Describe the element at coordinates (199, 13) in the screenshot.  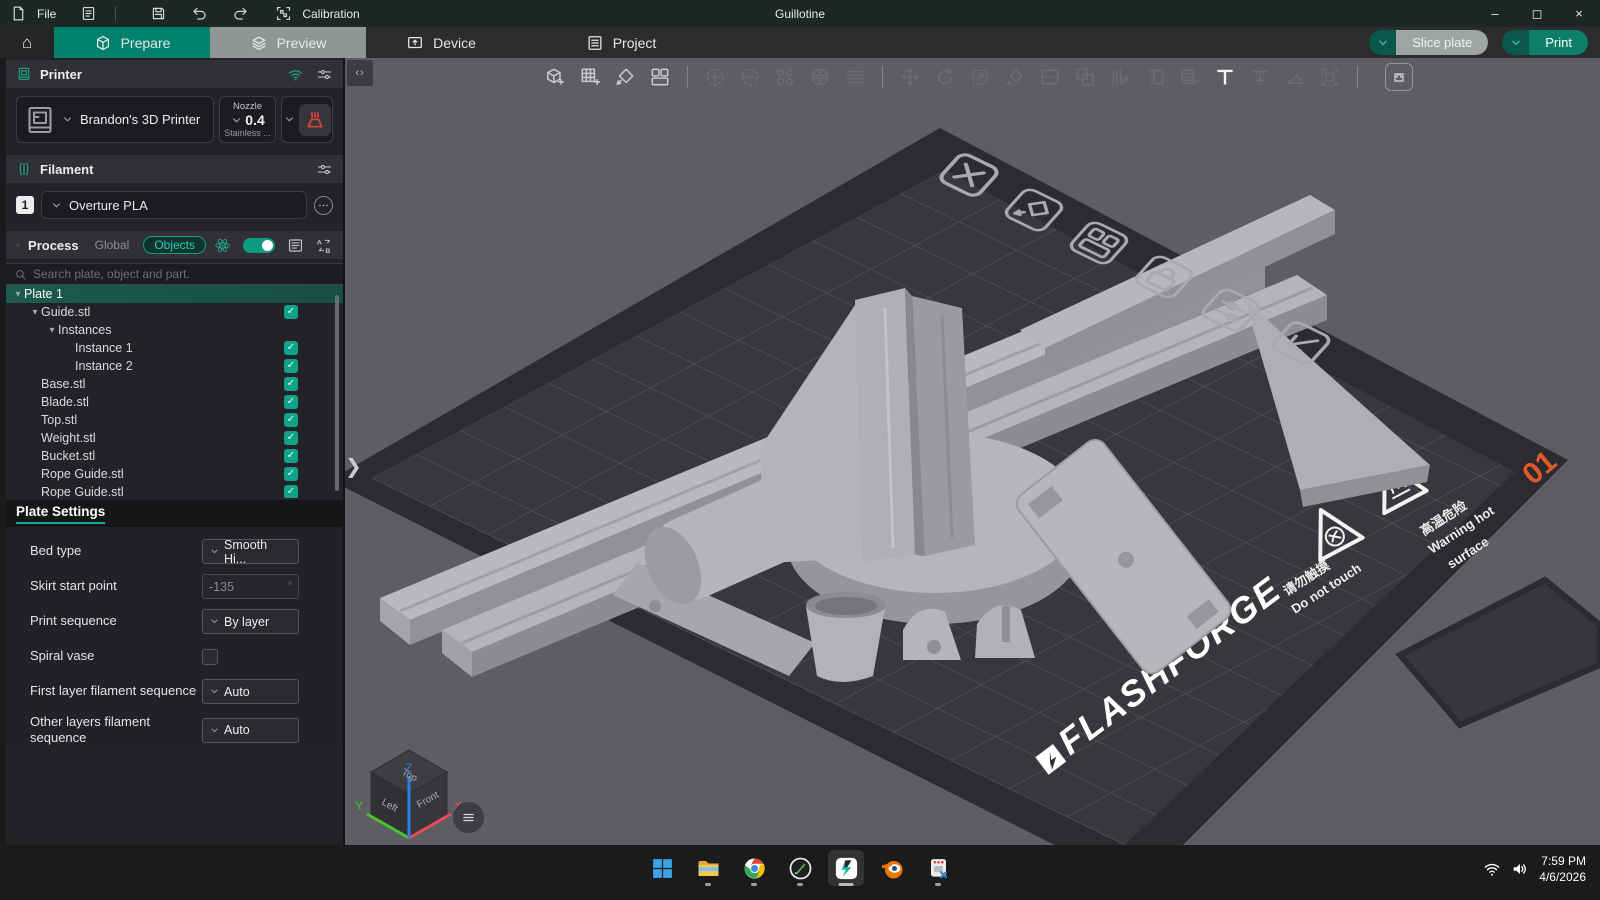
I see `undo-icon` at that location.